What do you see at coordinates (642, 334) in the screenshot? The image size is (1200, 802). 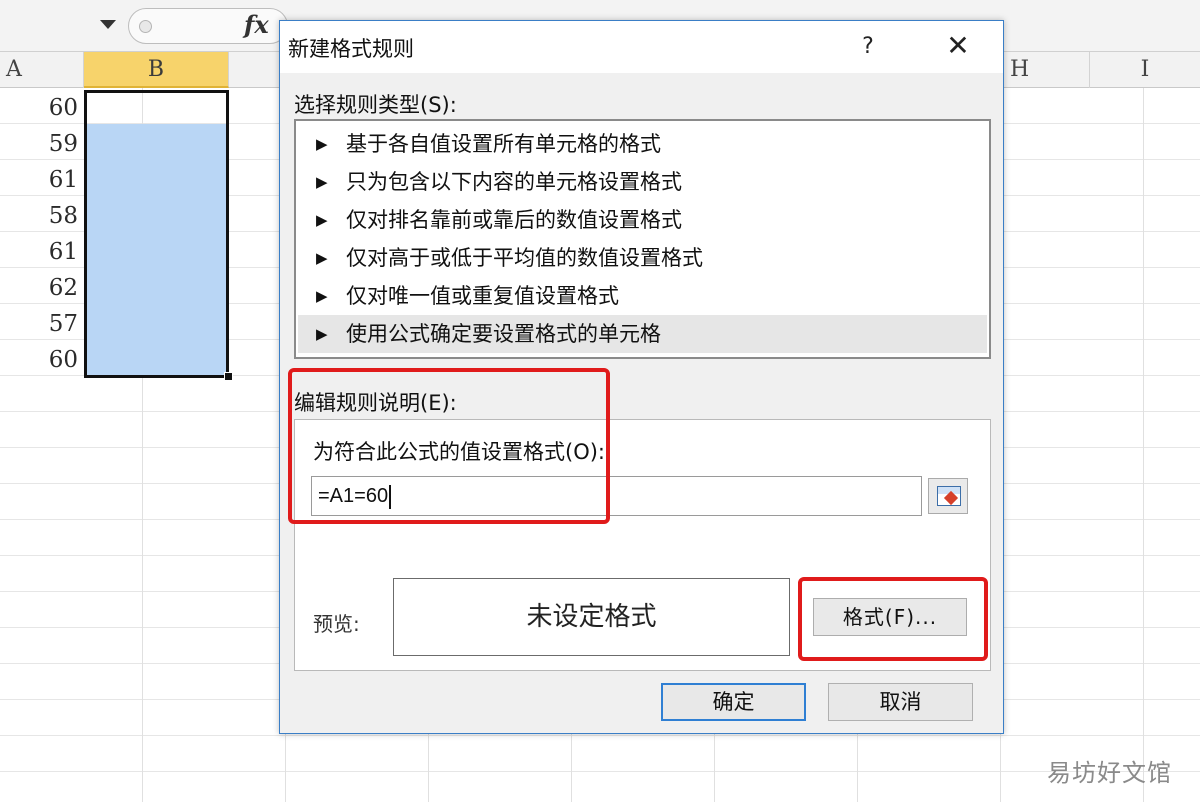 I see `rule-type-item-selected: ▶ 使用公式确定要设置格式的单元格` at bounding box center [642, 334].